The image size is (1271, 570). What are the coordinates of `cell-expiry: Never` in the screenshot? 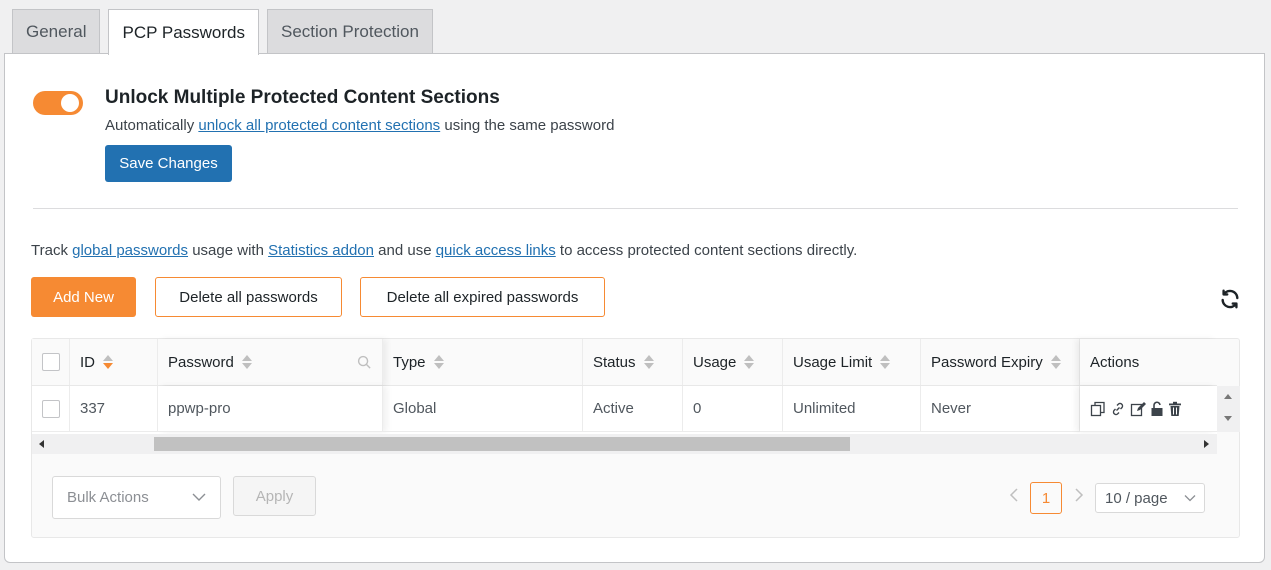 It's located at (1000, 409).